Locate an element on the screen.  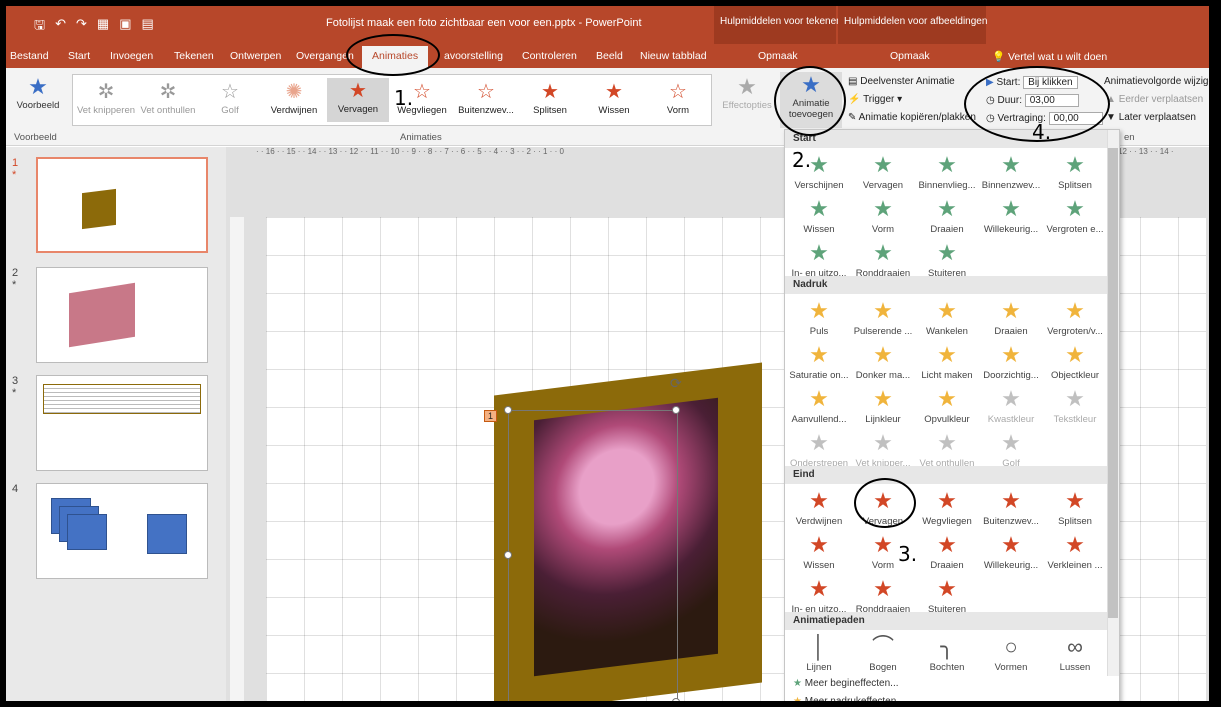
gallery-item: ☆ Vorm is located at coordinates (678, 97).